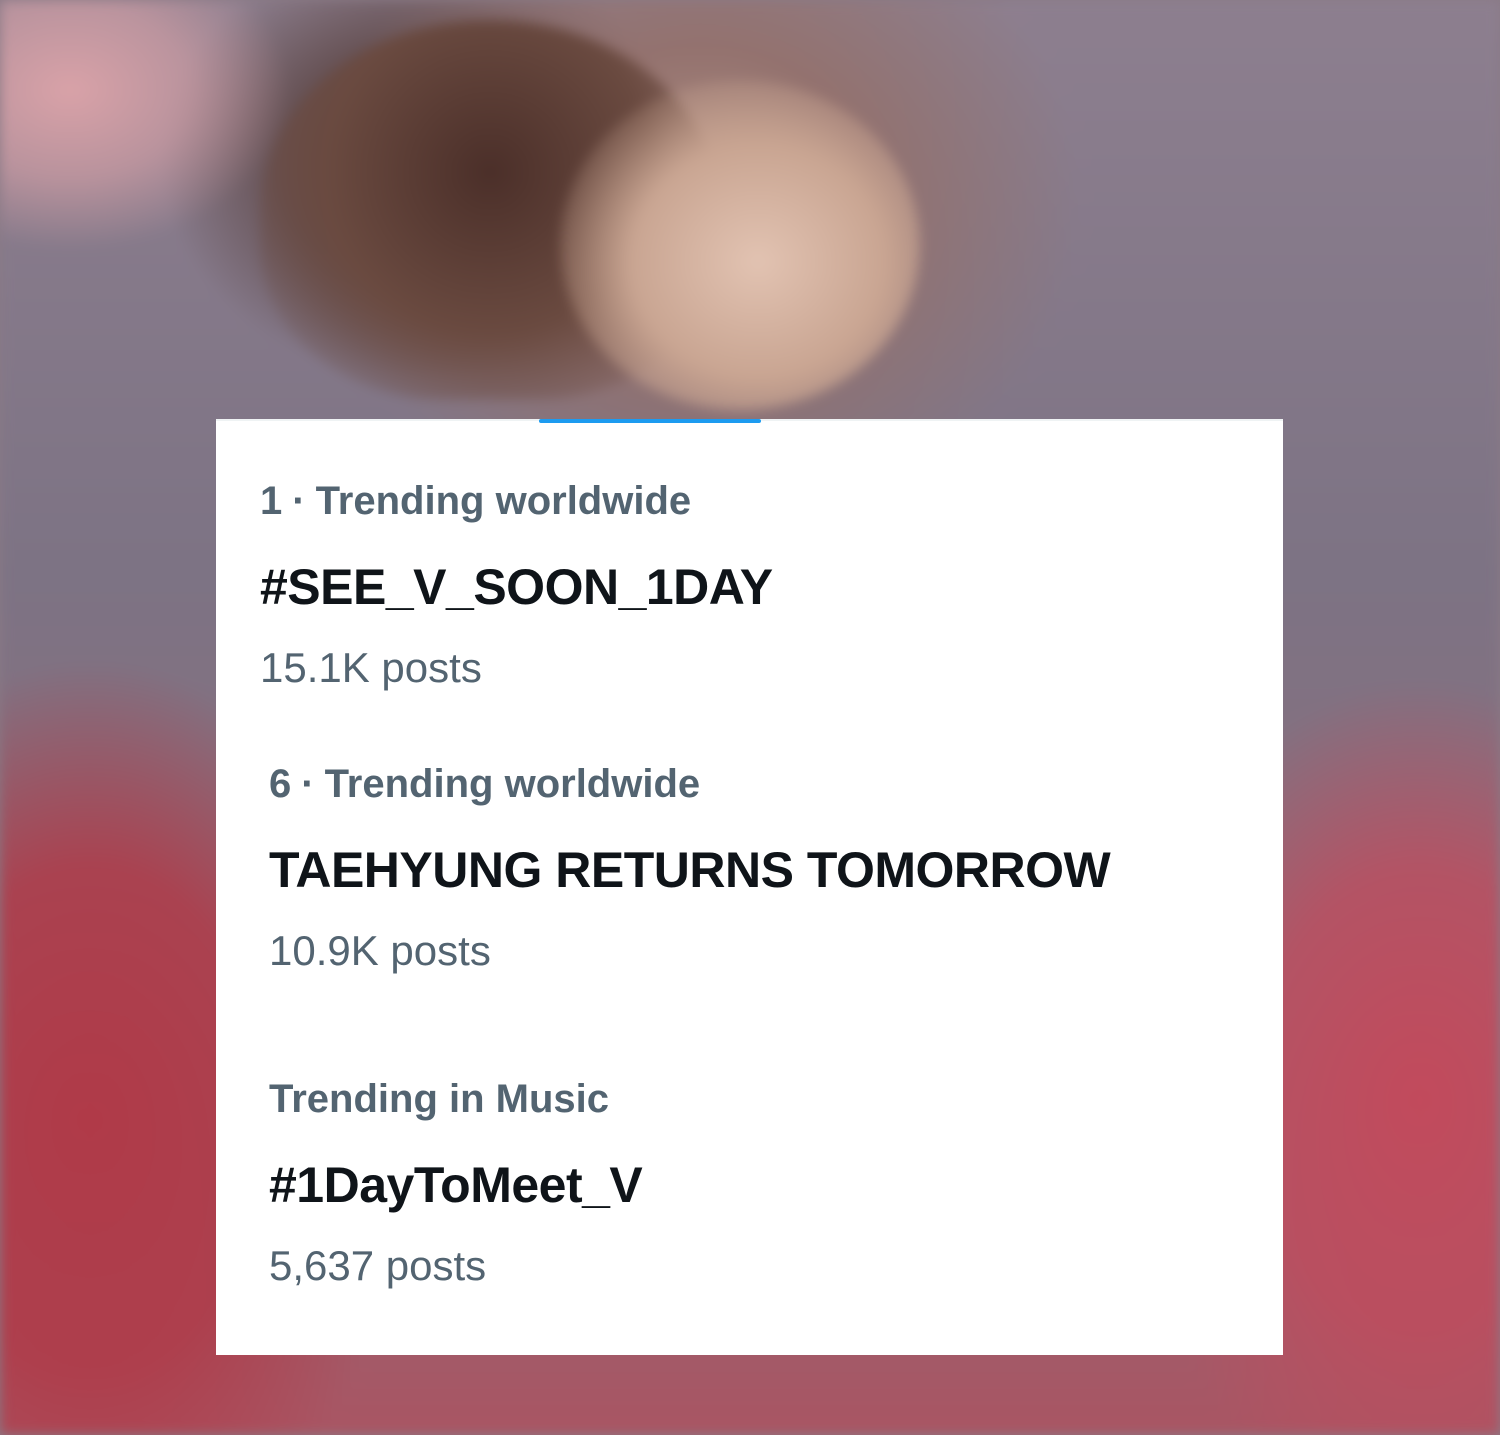 This screenshot has width=1500, height=1435. Describe the element at coordinates (378, 1265) in the screenshot. I see `trend-post-count: 5,637 posts` at that location.